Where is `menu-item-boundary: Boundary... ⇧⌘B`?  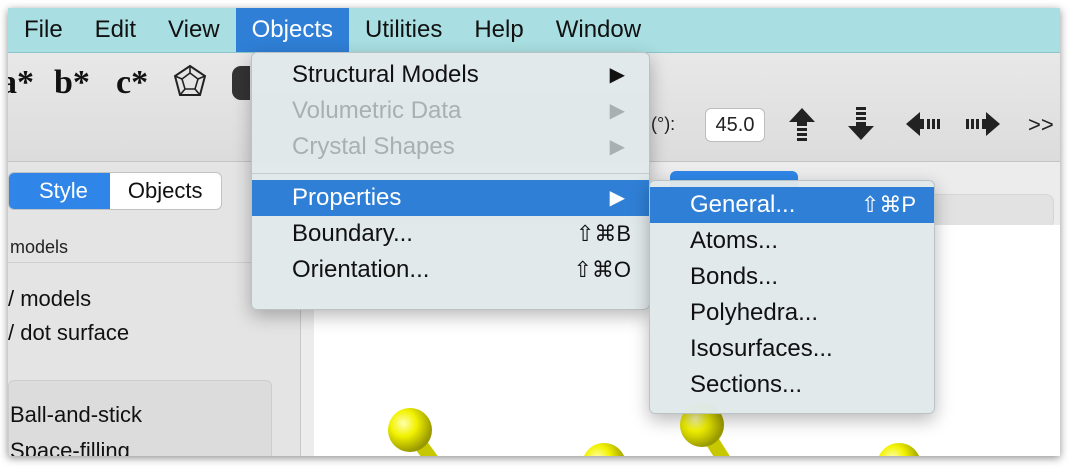 menu-item-boundary: Boundary... ⇧⌘B is located at coordinates (450, 234).